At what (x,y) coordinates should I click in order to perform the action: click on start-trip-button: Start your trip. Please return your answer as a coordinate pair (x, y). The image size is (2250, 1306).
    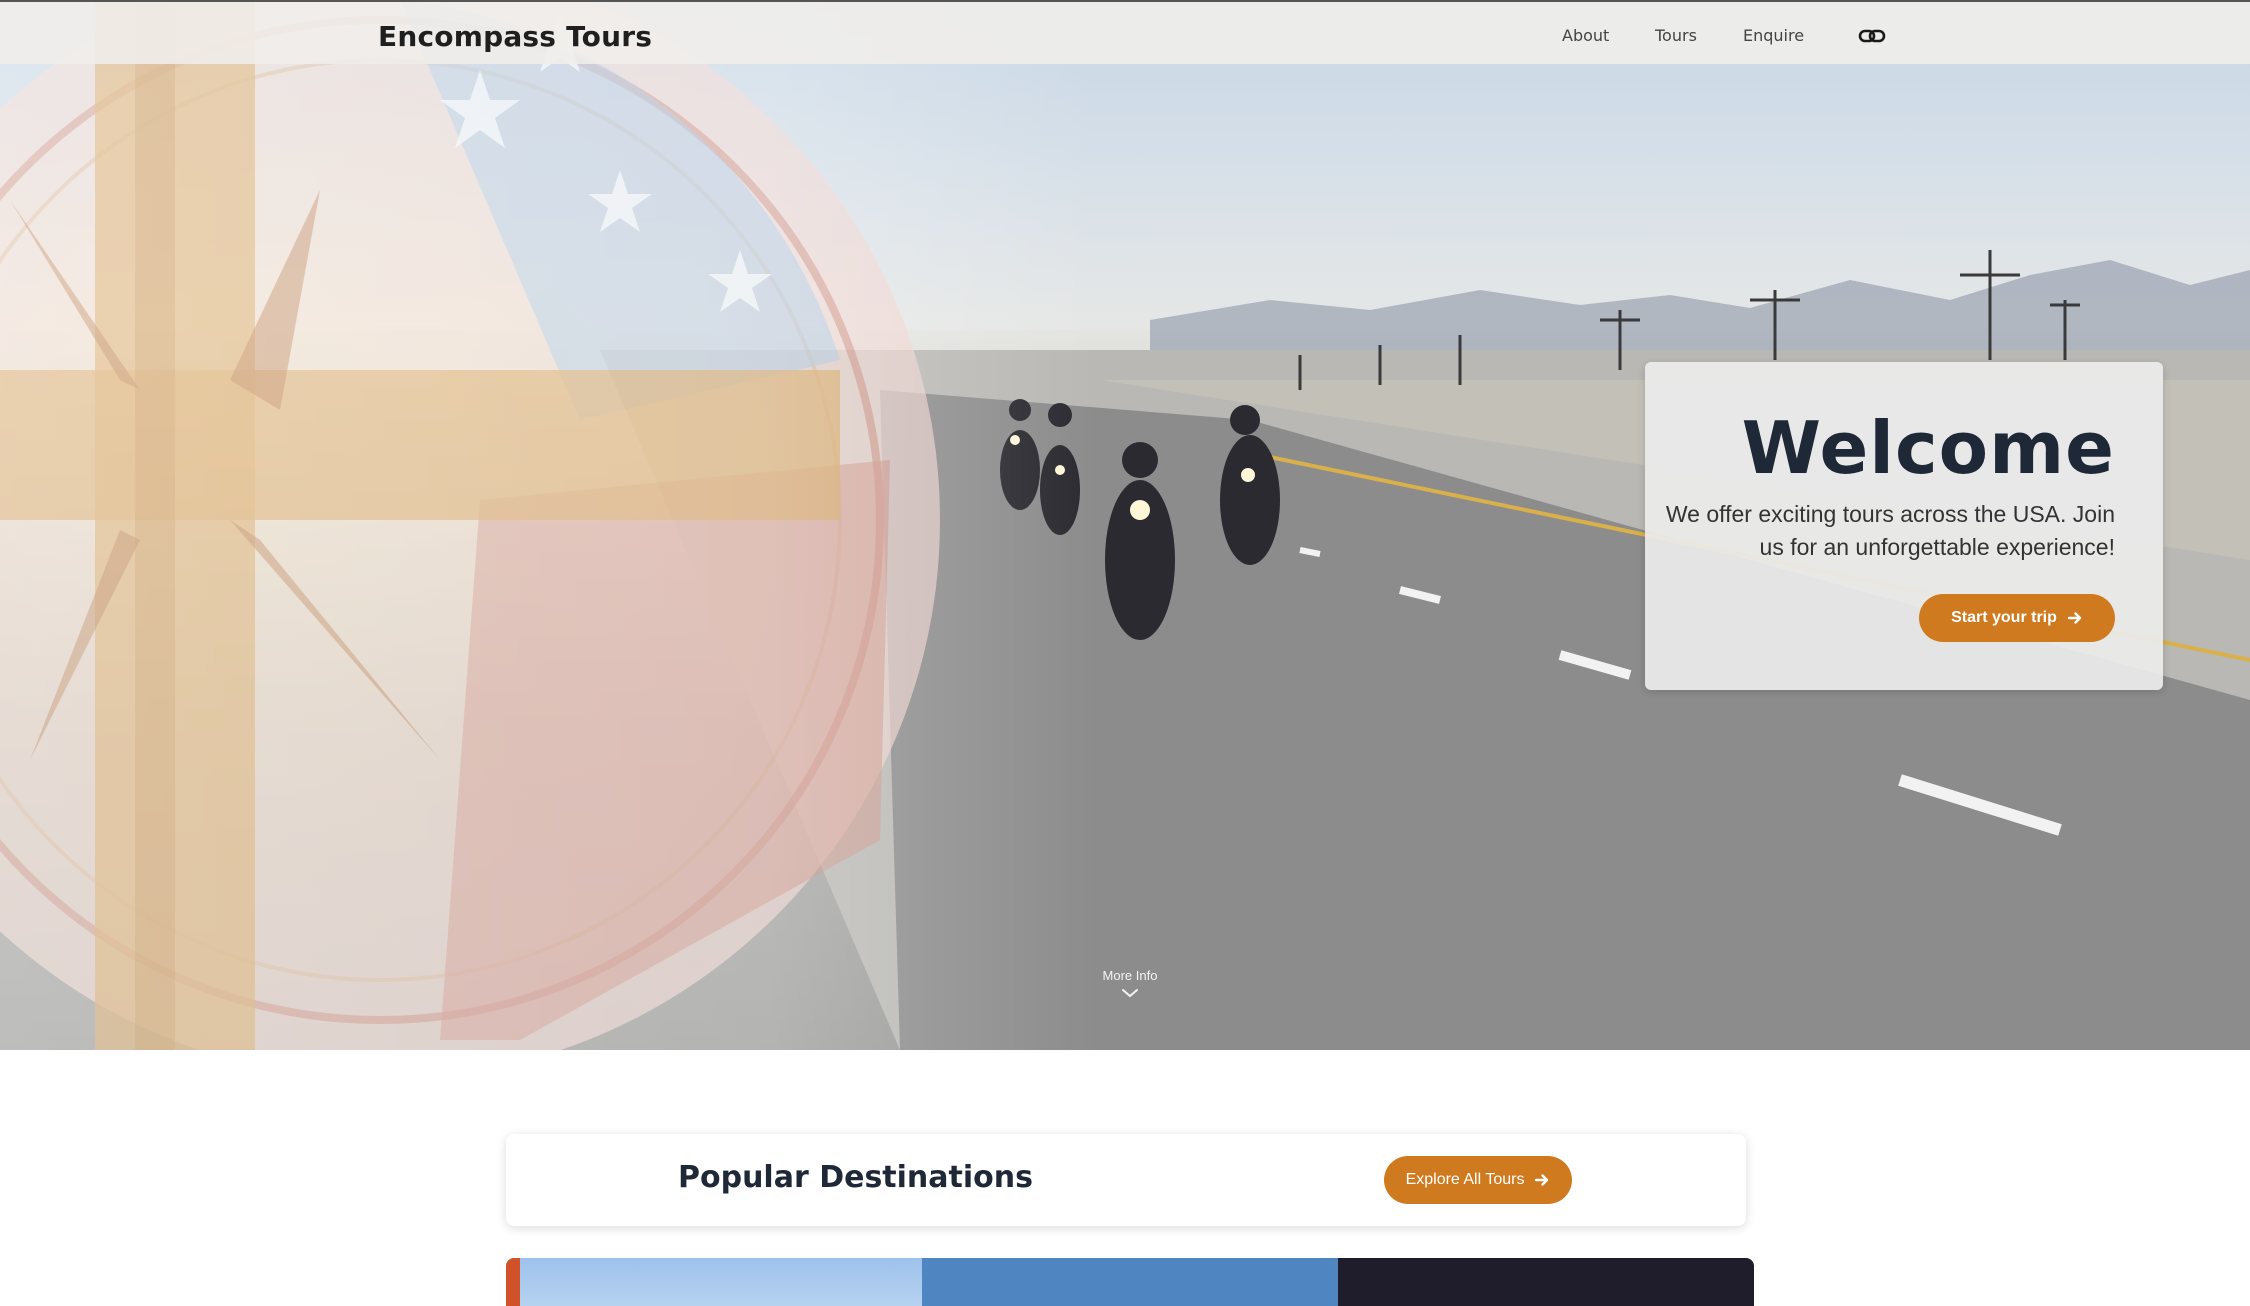
    Looking at the image, I should click on (2017, 618).